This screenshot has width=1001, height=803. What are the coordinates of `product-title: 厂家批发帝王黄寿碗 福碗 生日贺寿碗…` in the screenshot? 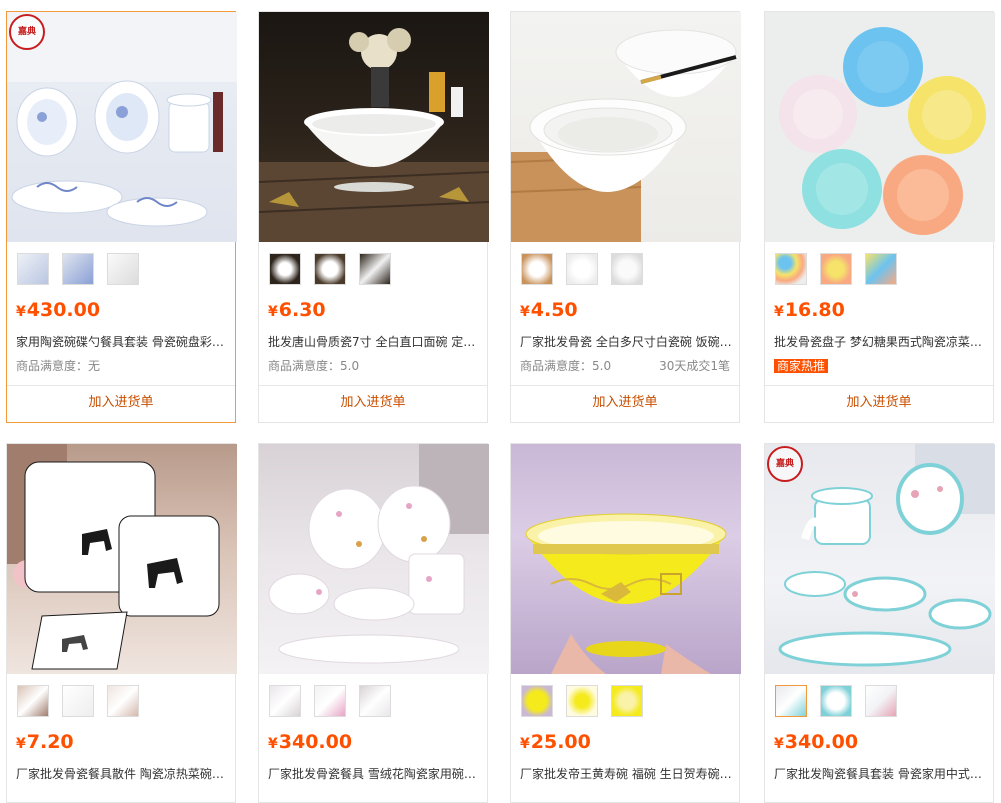 It's located at (626, 774).